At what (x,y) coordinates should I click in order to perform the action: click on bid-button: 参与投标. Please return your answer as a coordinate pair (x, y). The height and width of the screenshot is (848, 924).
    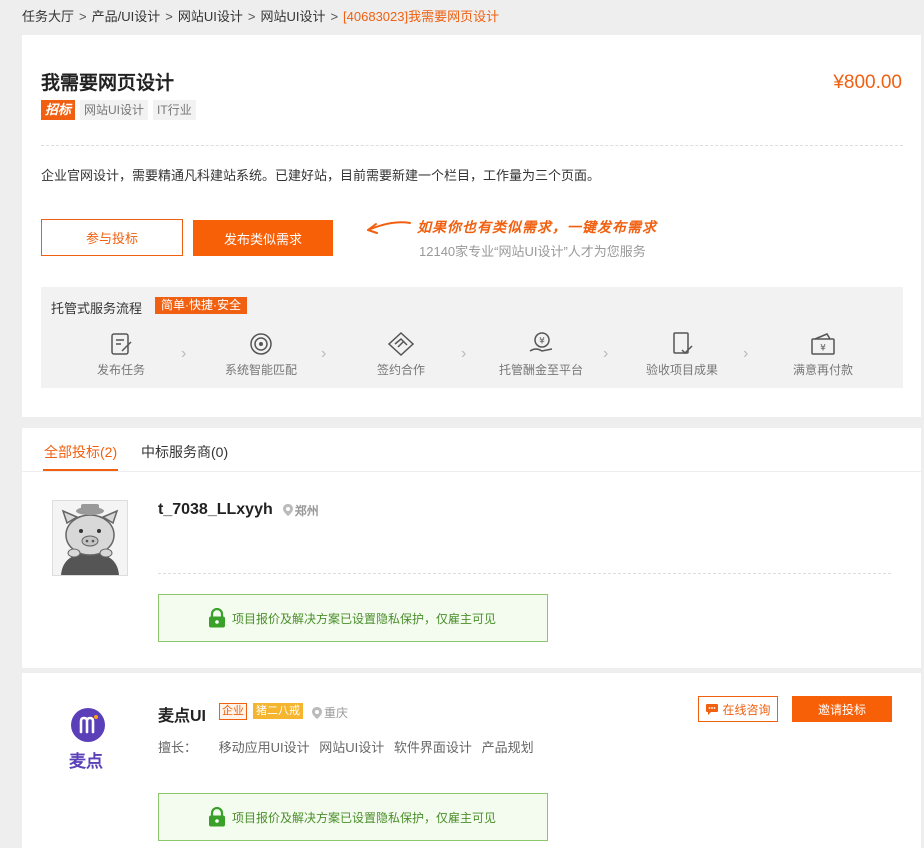
    Looking at the image, I should click on (112, 237).